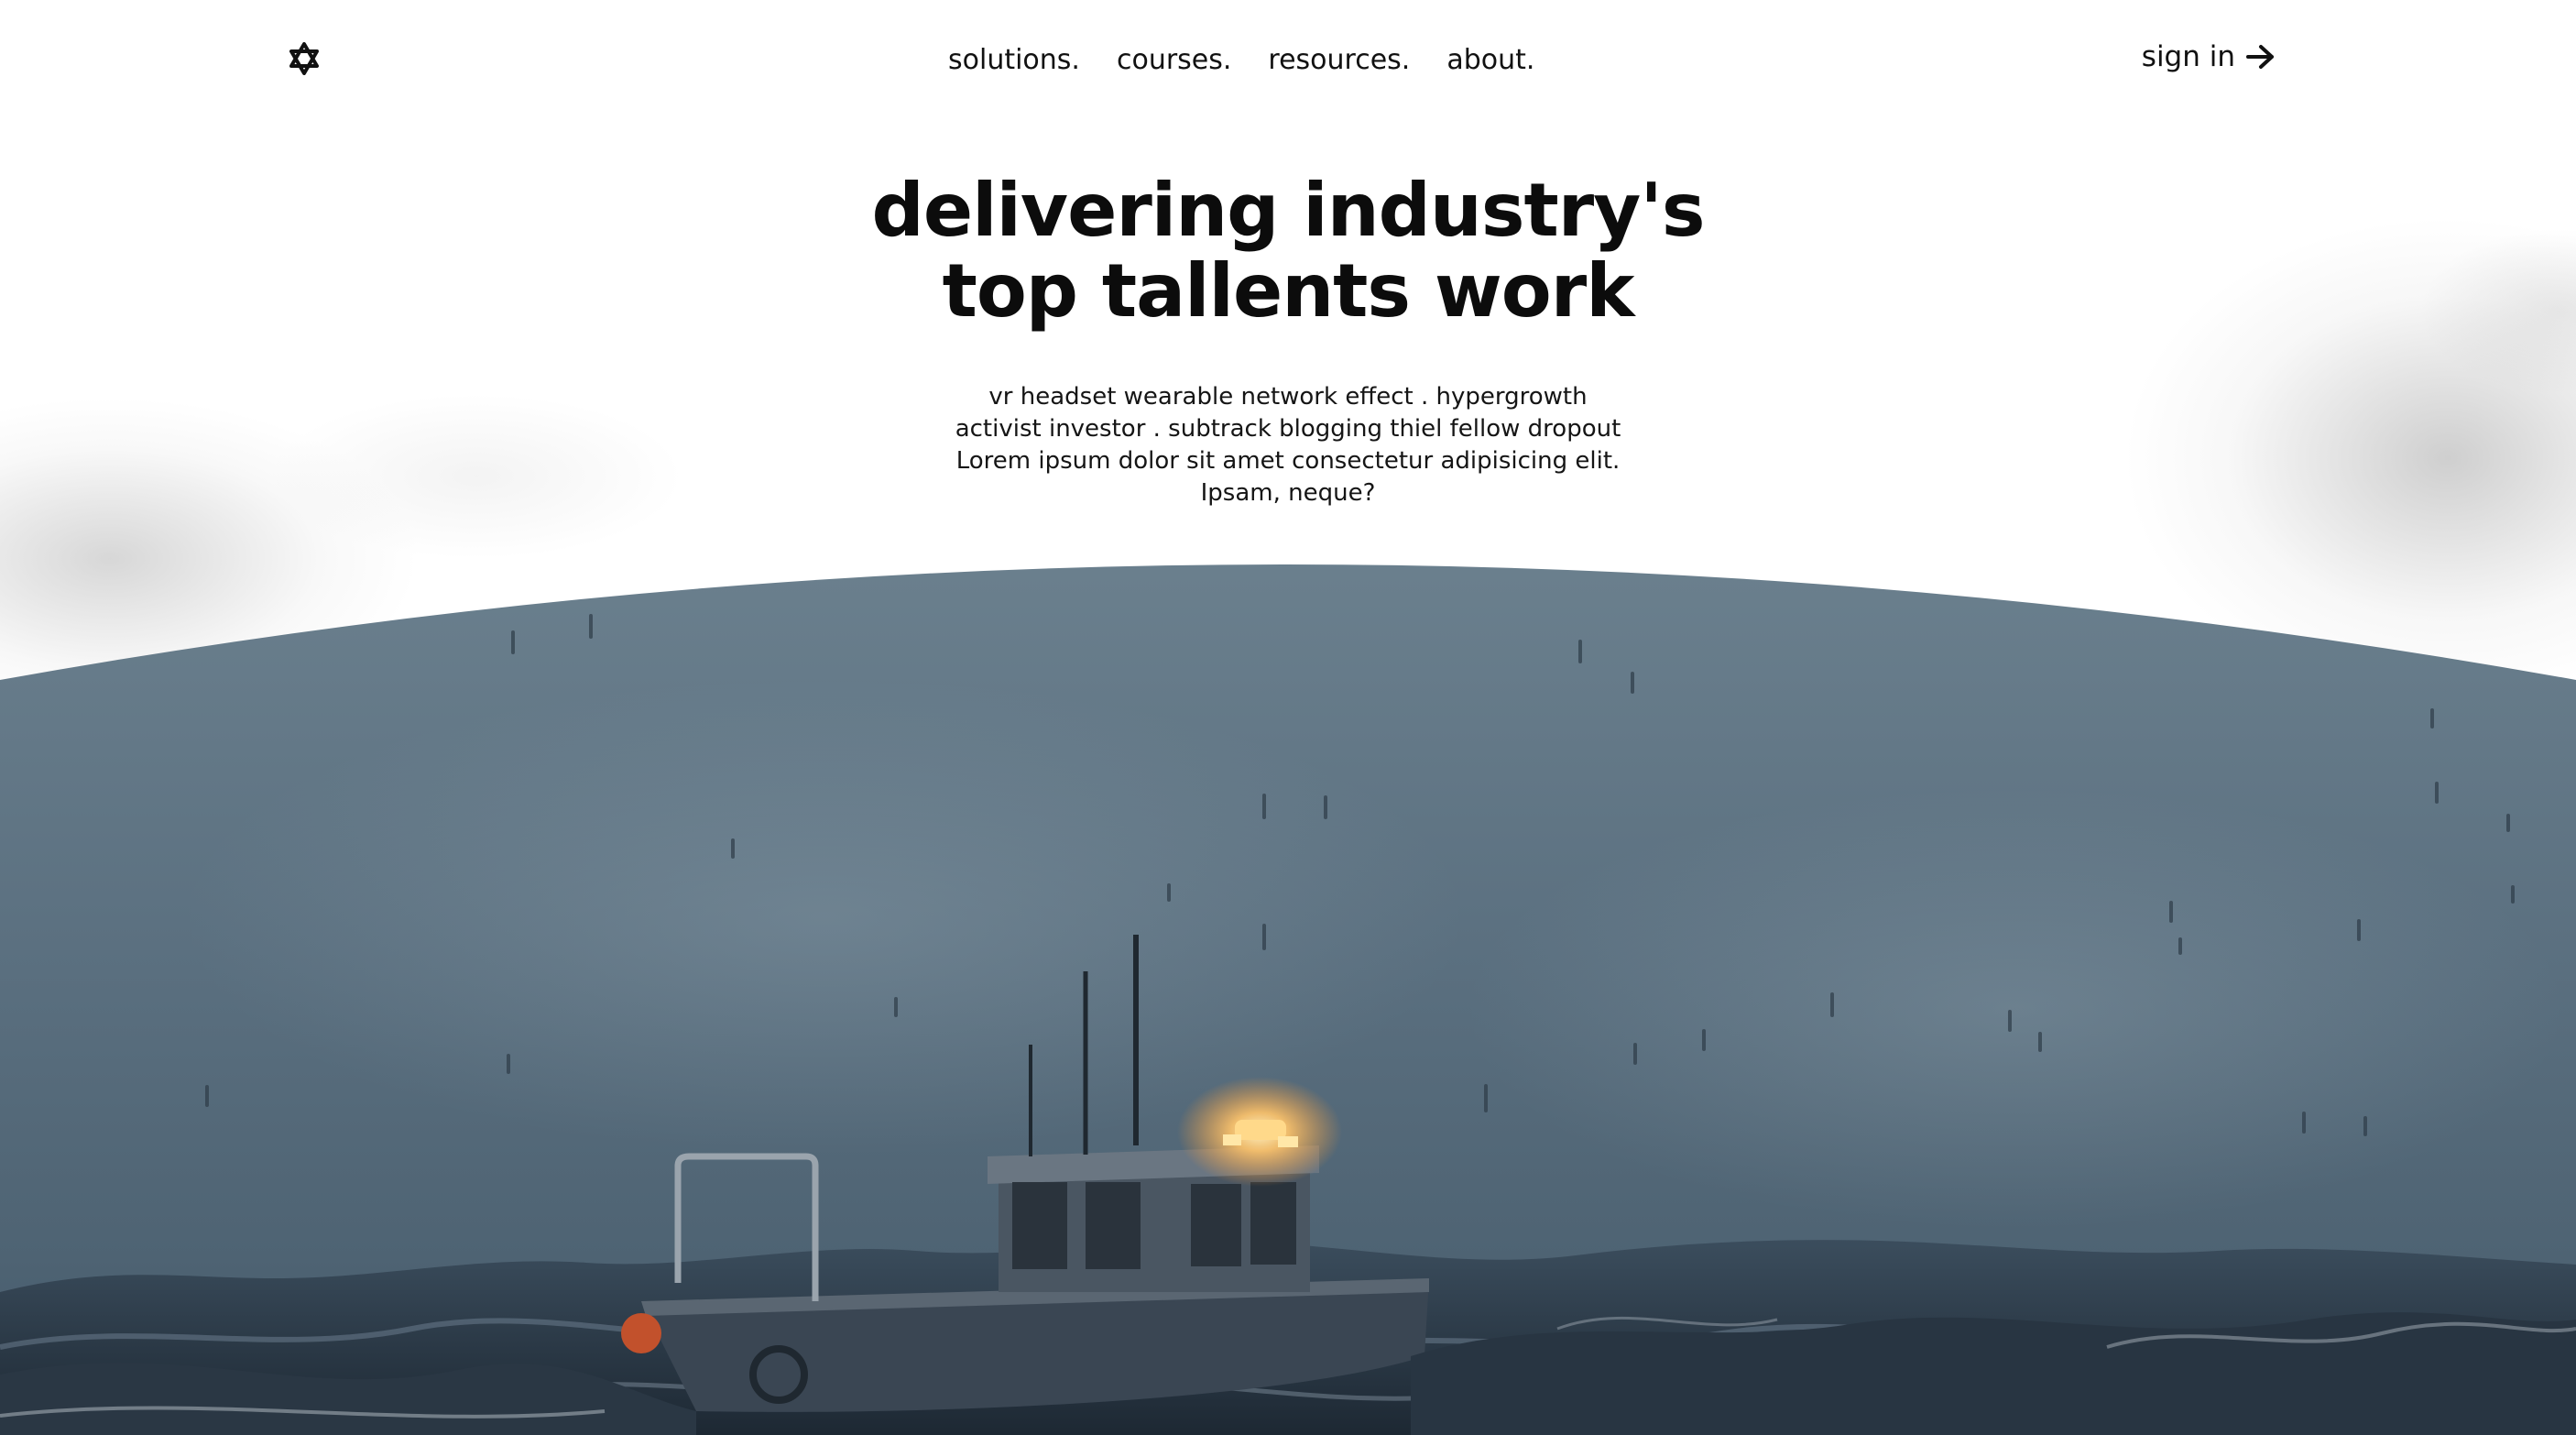  Describe the element at coordinates (1289, 211) in the screenshot. I see `hero-title-line-1: delivering industry's` at that location.